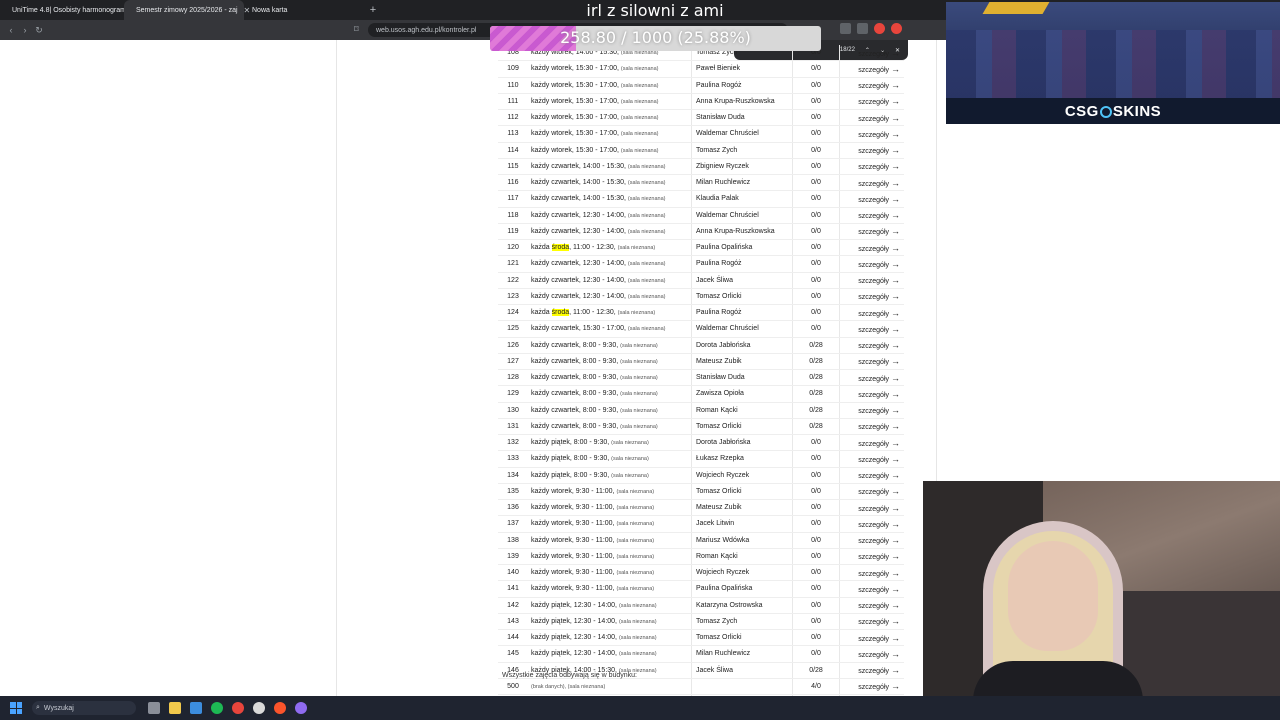 The image size is (1280, 720). Describe the element at coordinates (25, 30) in the screenshot. I see `forward-arrow-icon: ›` at that location.